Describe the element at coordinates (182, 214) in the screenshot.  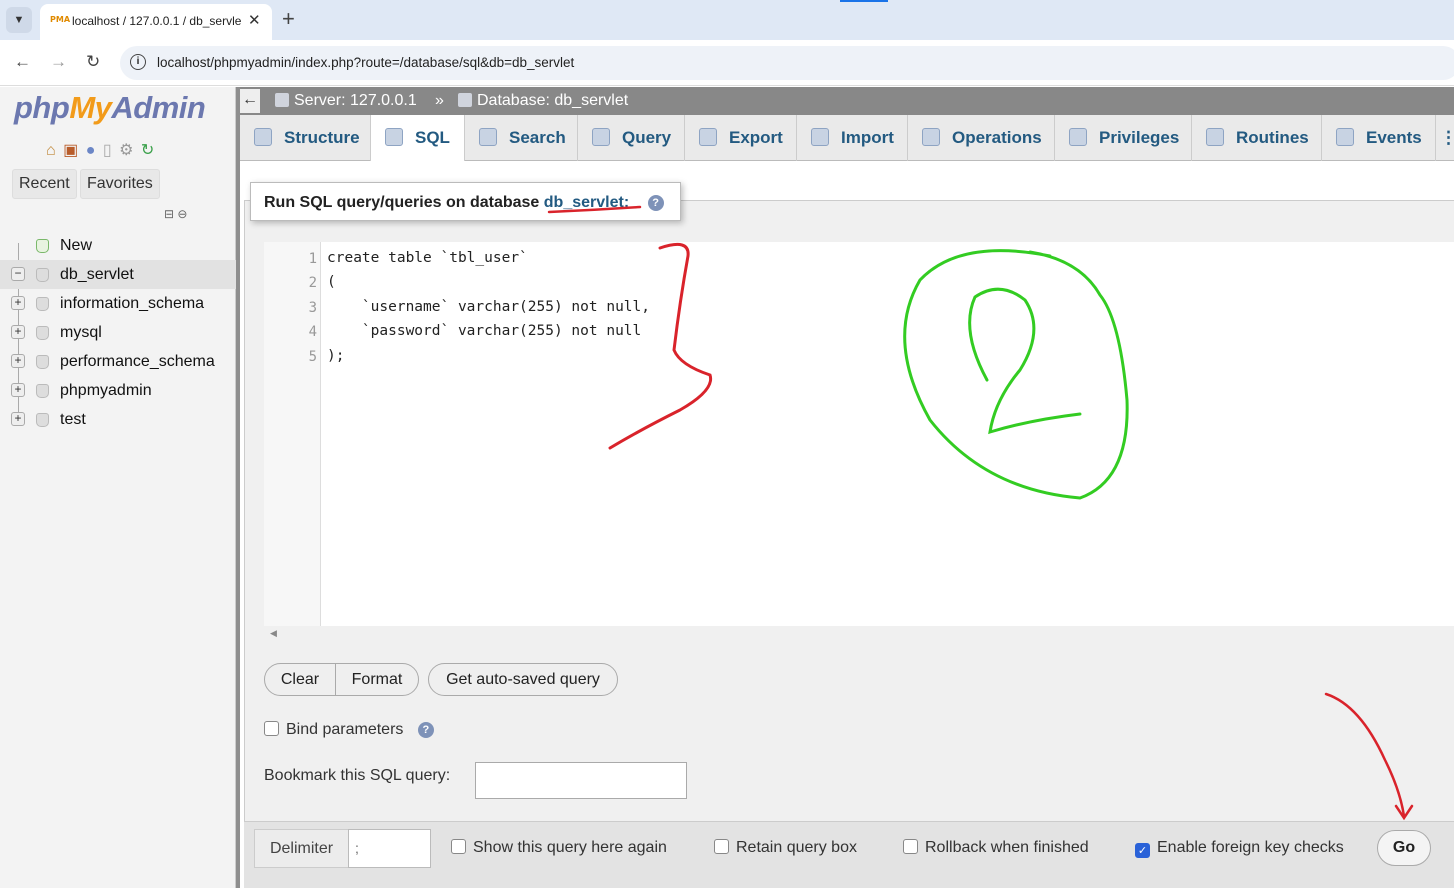
I see `link-with-main-icon: ⊖` at that location.